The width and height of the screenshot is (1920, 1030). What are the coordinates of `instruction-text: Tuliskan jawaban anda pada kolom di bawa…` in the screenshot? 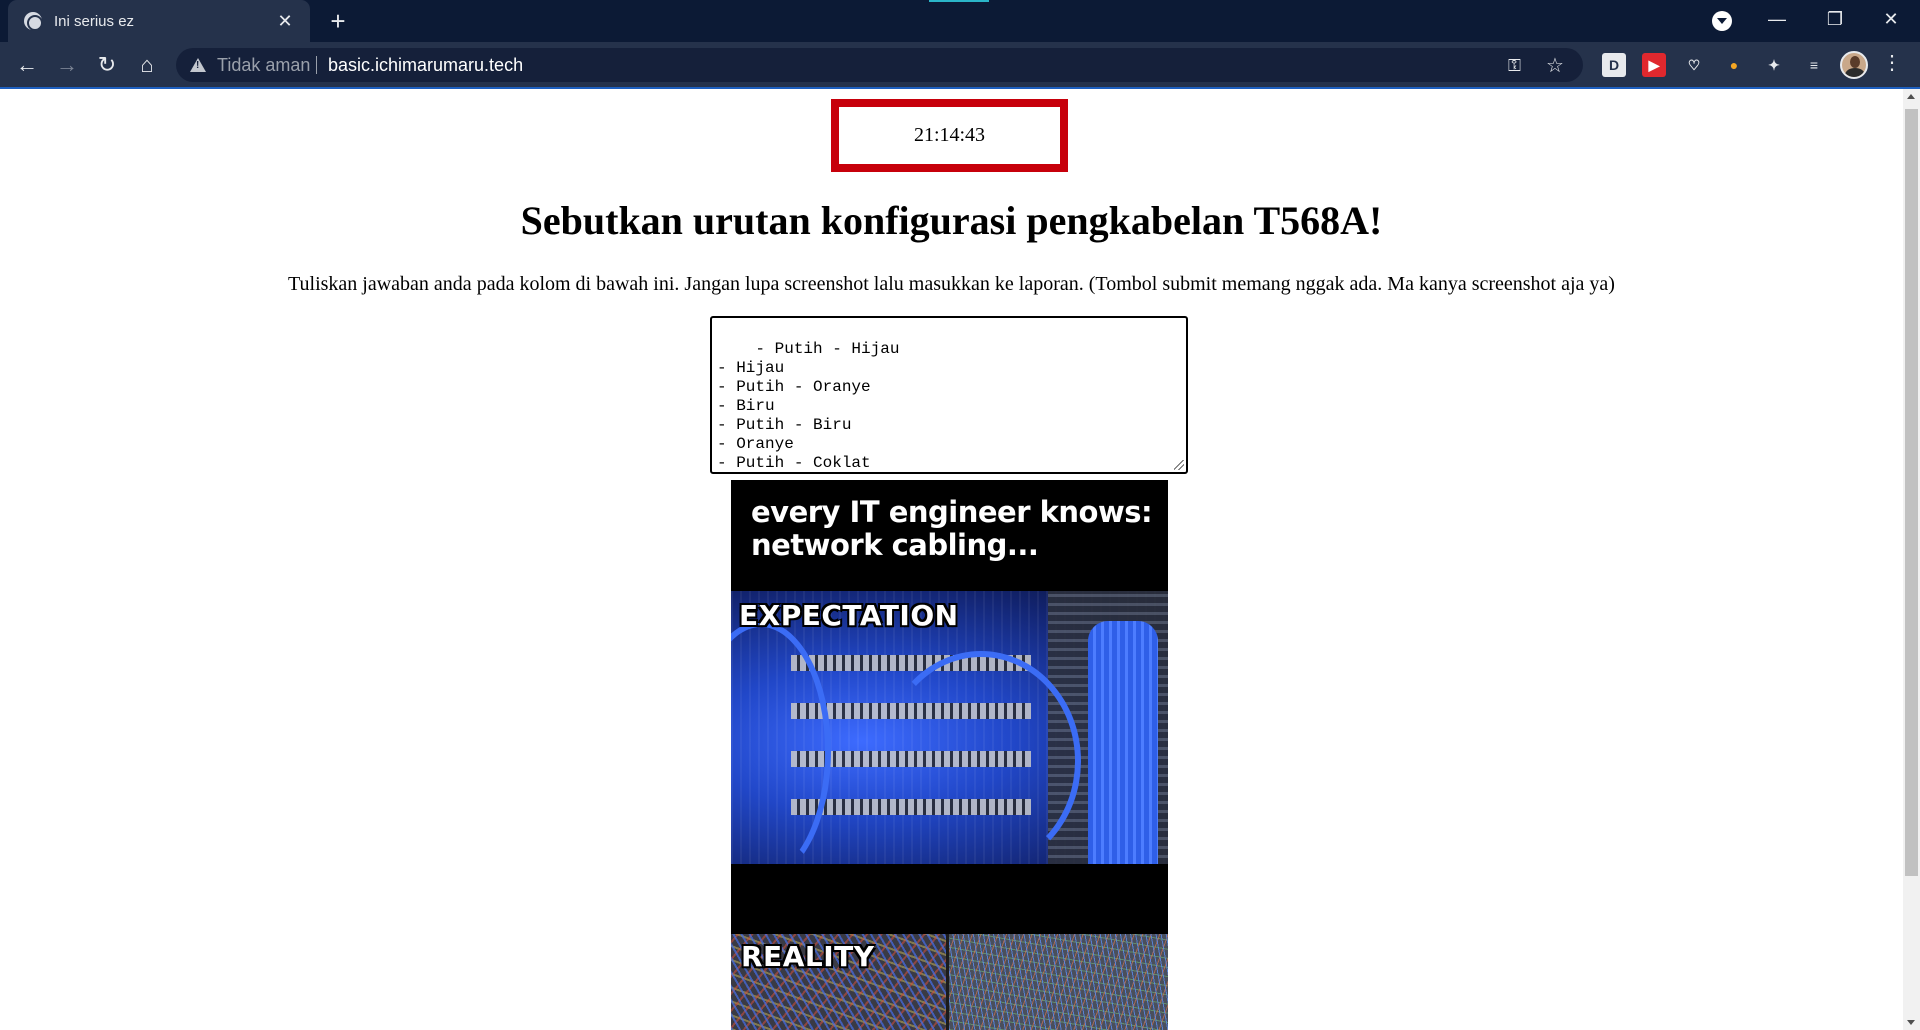 It's located at (951, 284).